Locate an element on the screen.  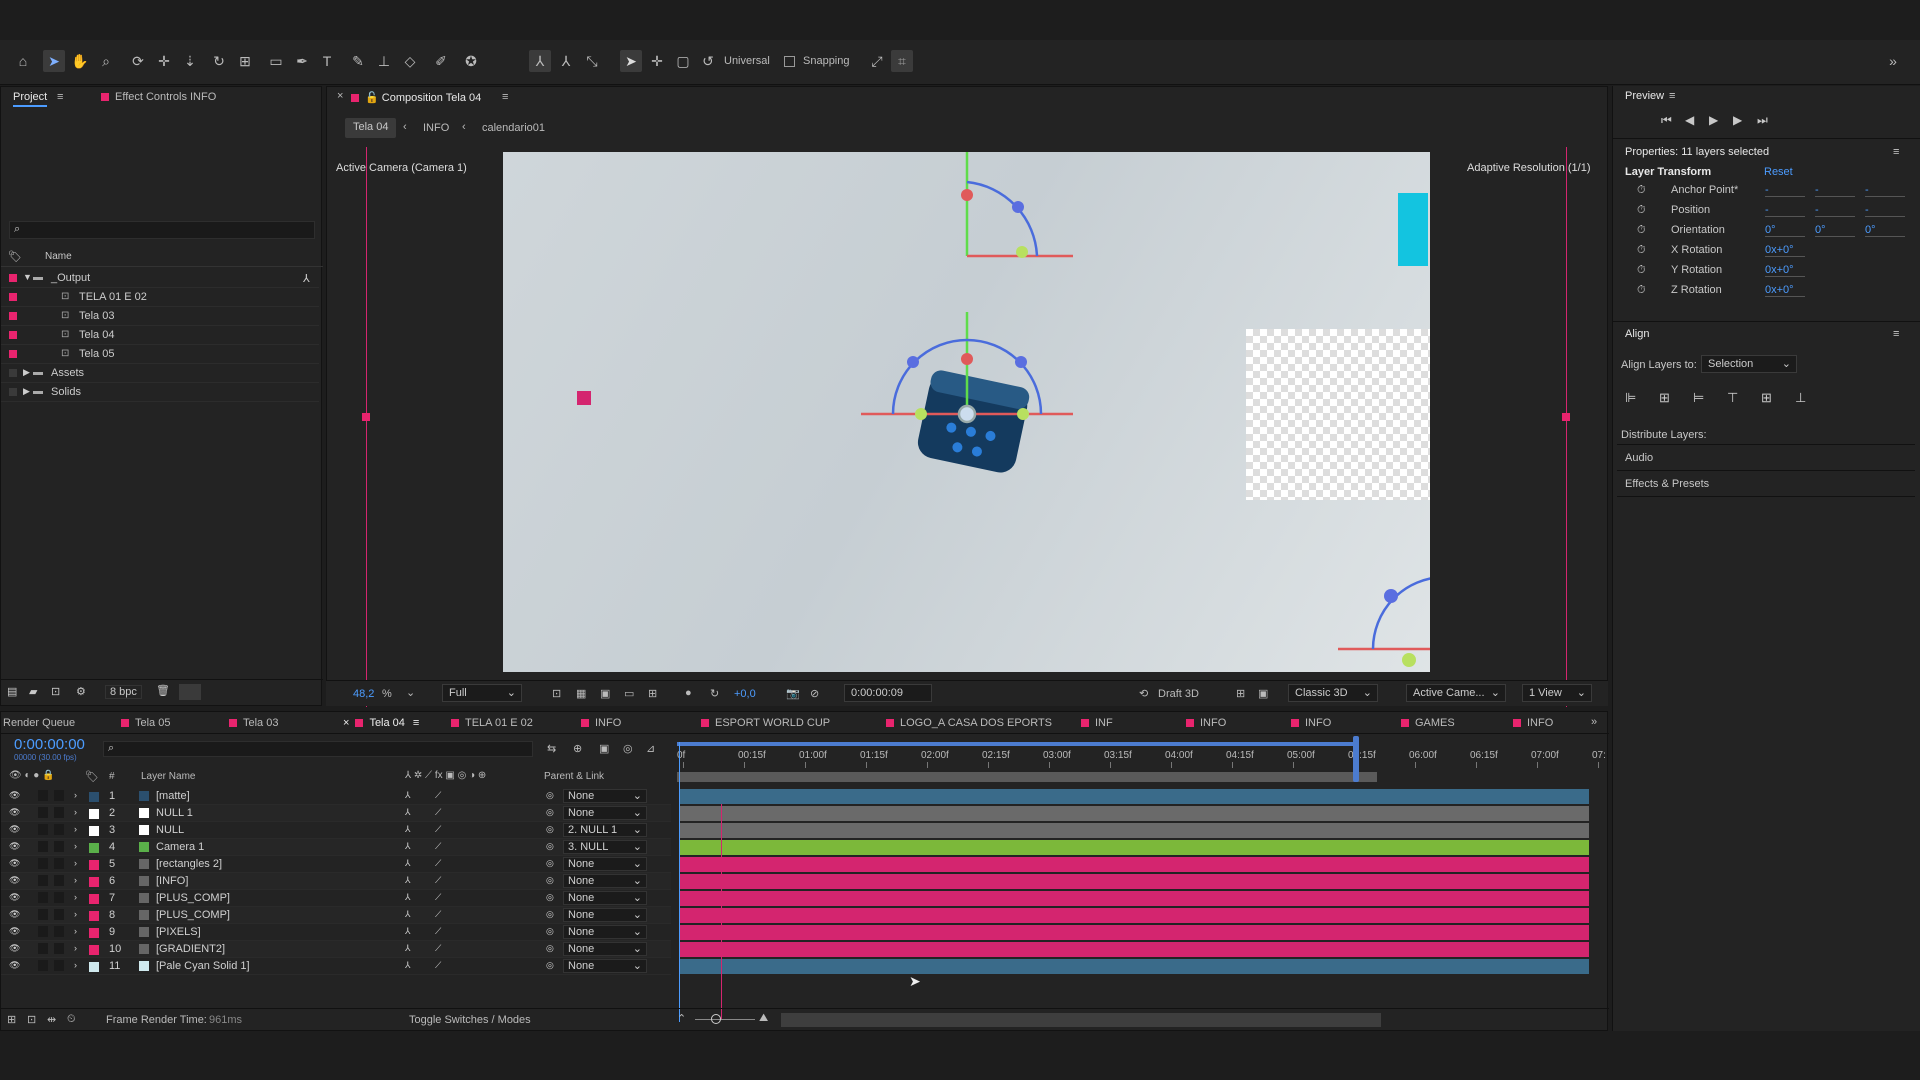
layer-row: 👁 › 4 Camera 1 ⅄ ⟋ ◎ 3. NULL ⌄ is located at coordinates (336, 847).